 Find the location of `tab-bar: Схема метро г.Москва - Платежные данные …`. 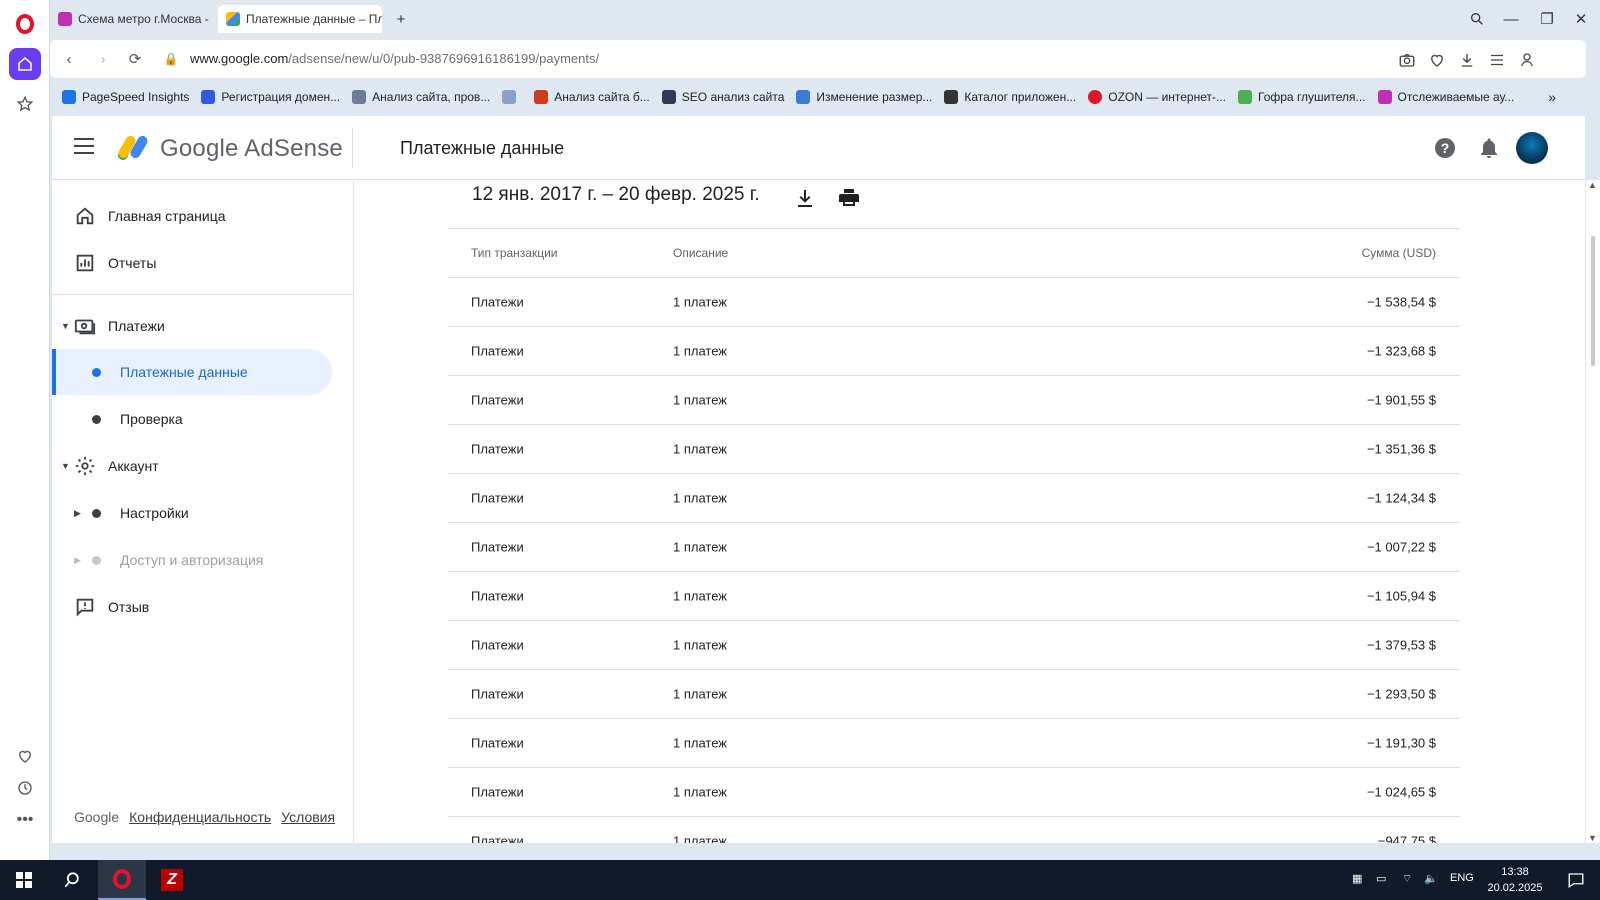

tab-bar: Схема метро г.Москва - Платежные данные … is located at coordinates (825, 19).